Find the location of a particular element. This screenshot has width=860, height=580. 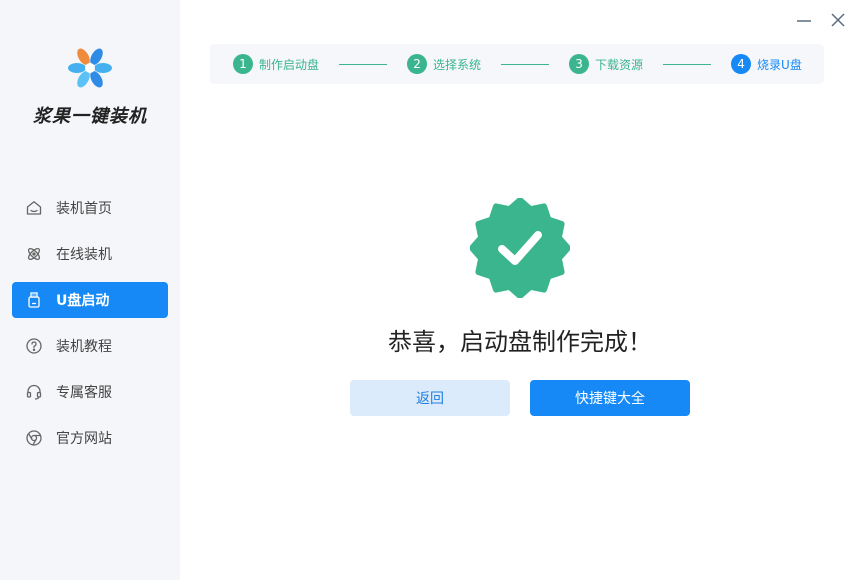

sidebar-item-online-install: 在线装机 is located at coordinates (90, 254).